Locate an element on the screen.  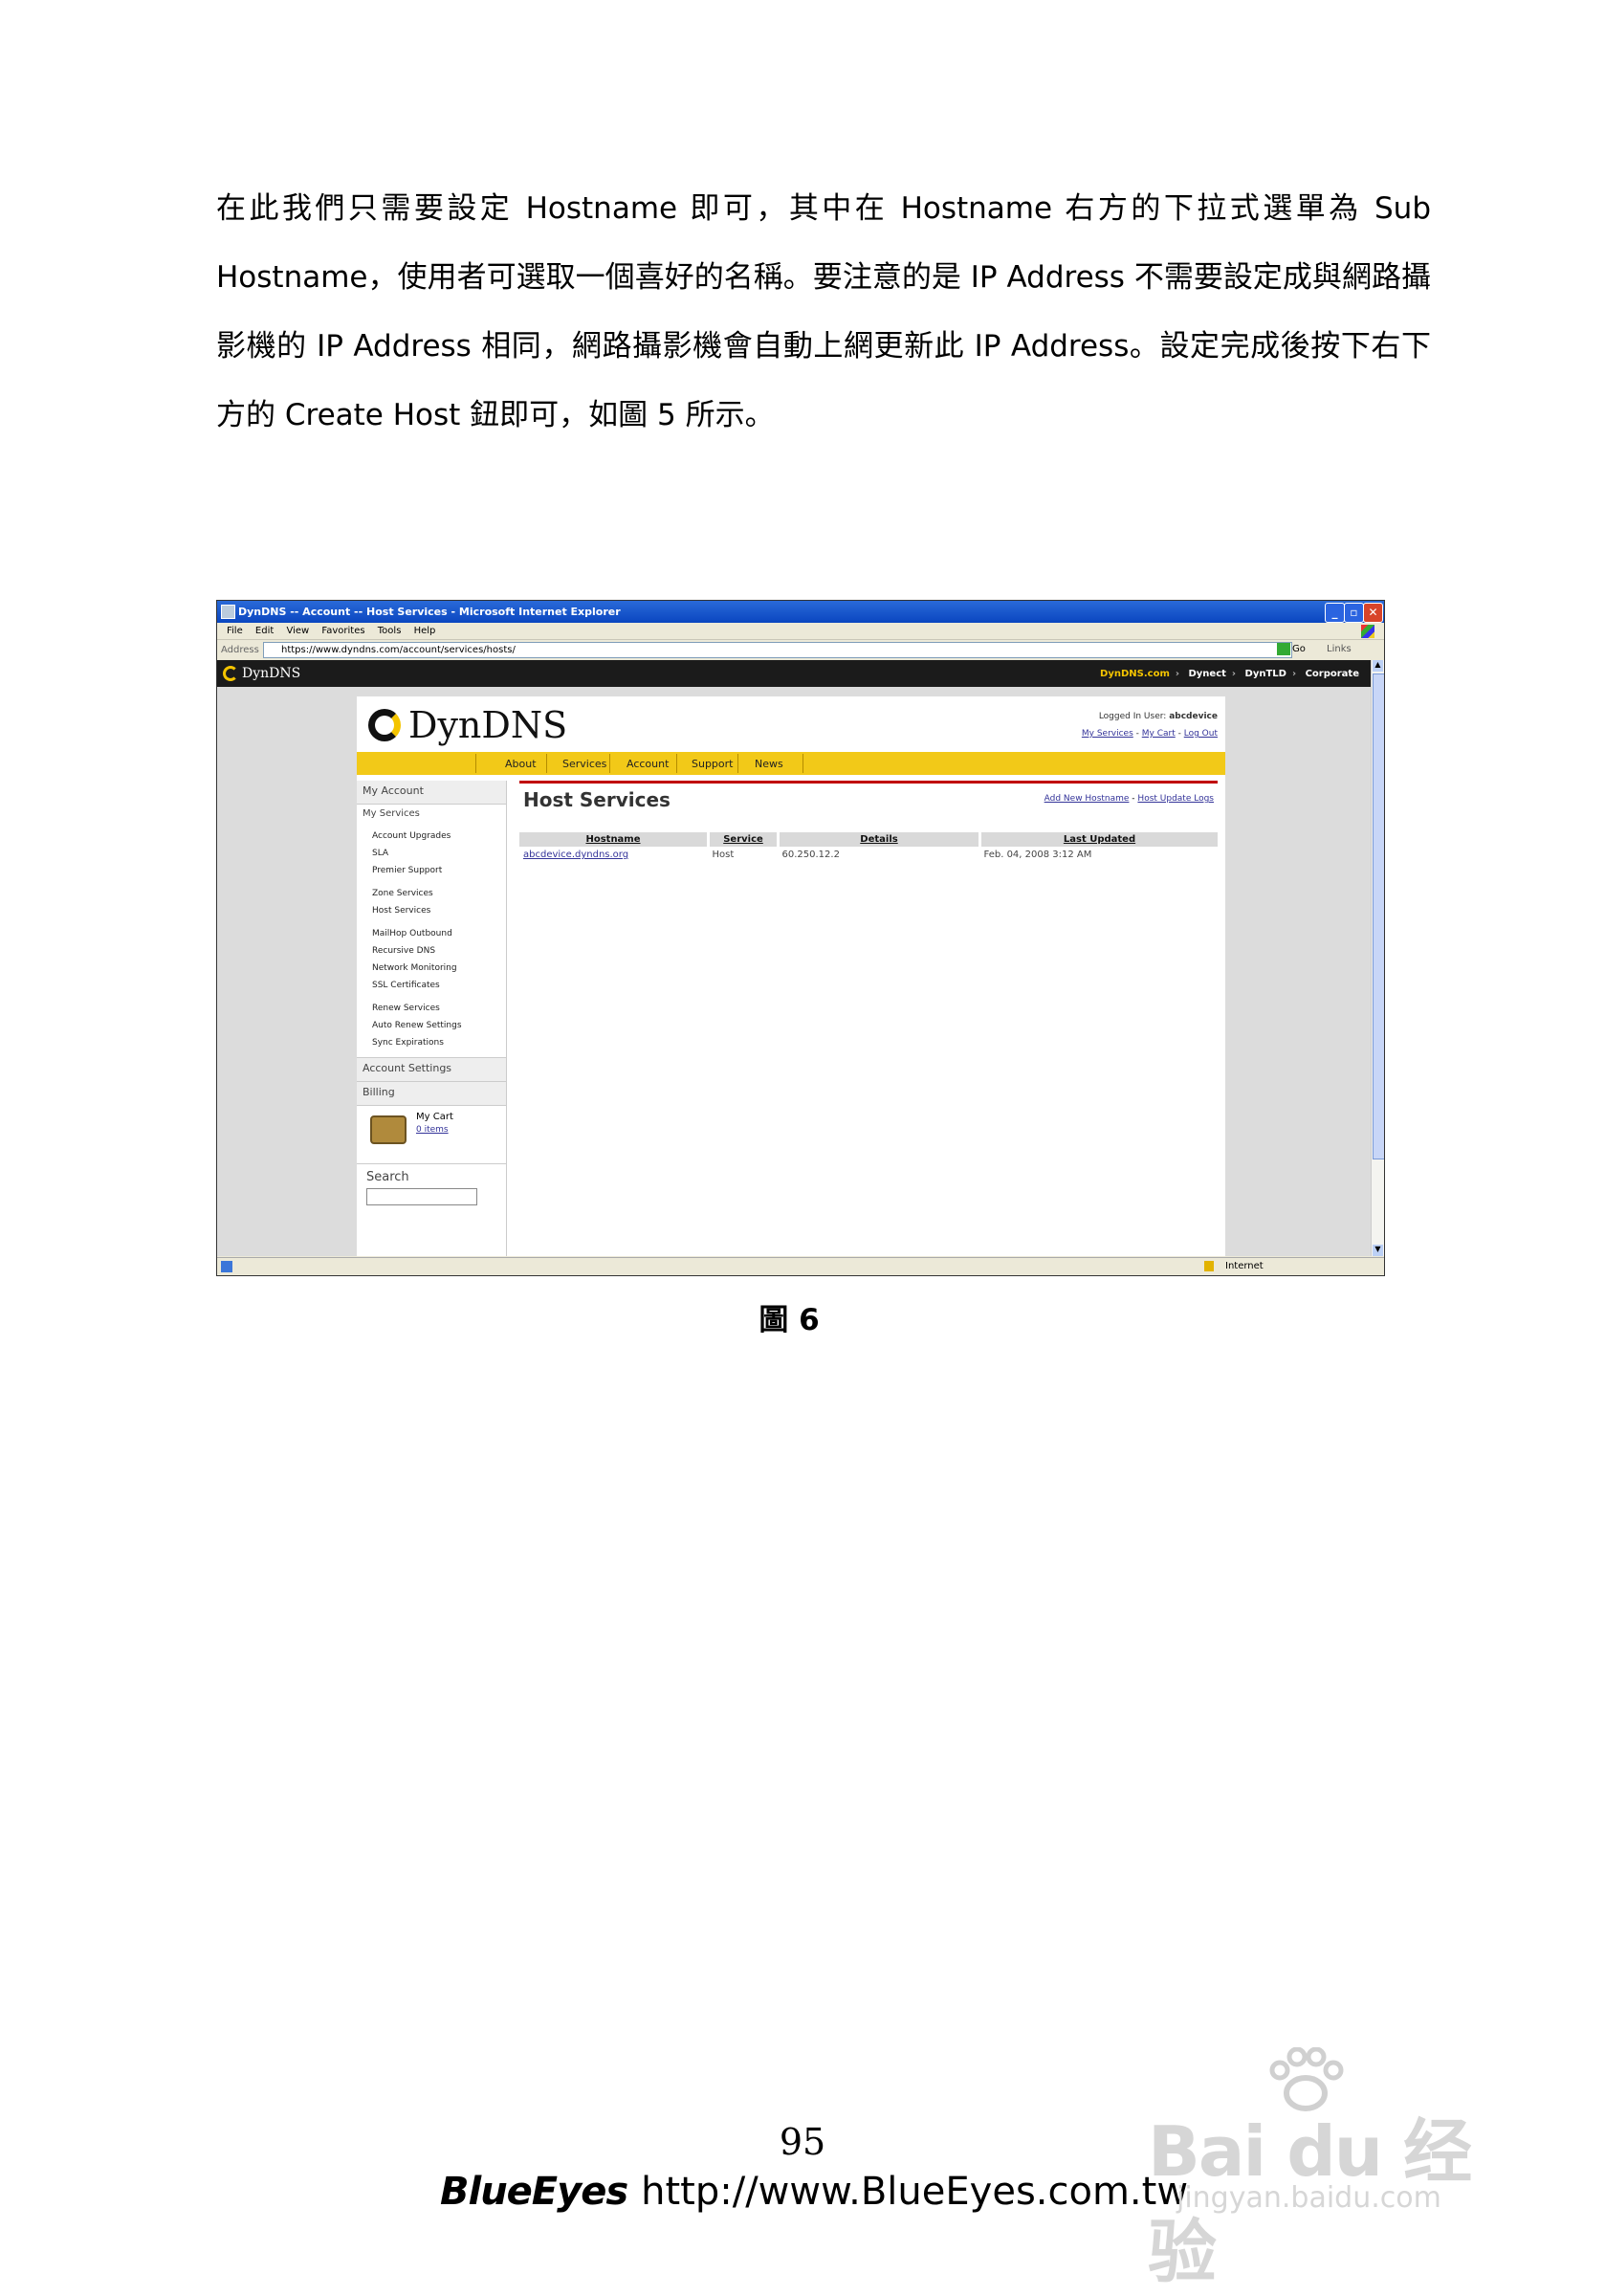
column-details: Details is located at coordinates (878, 839).